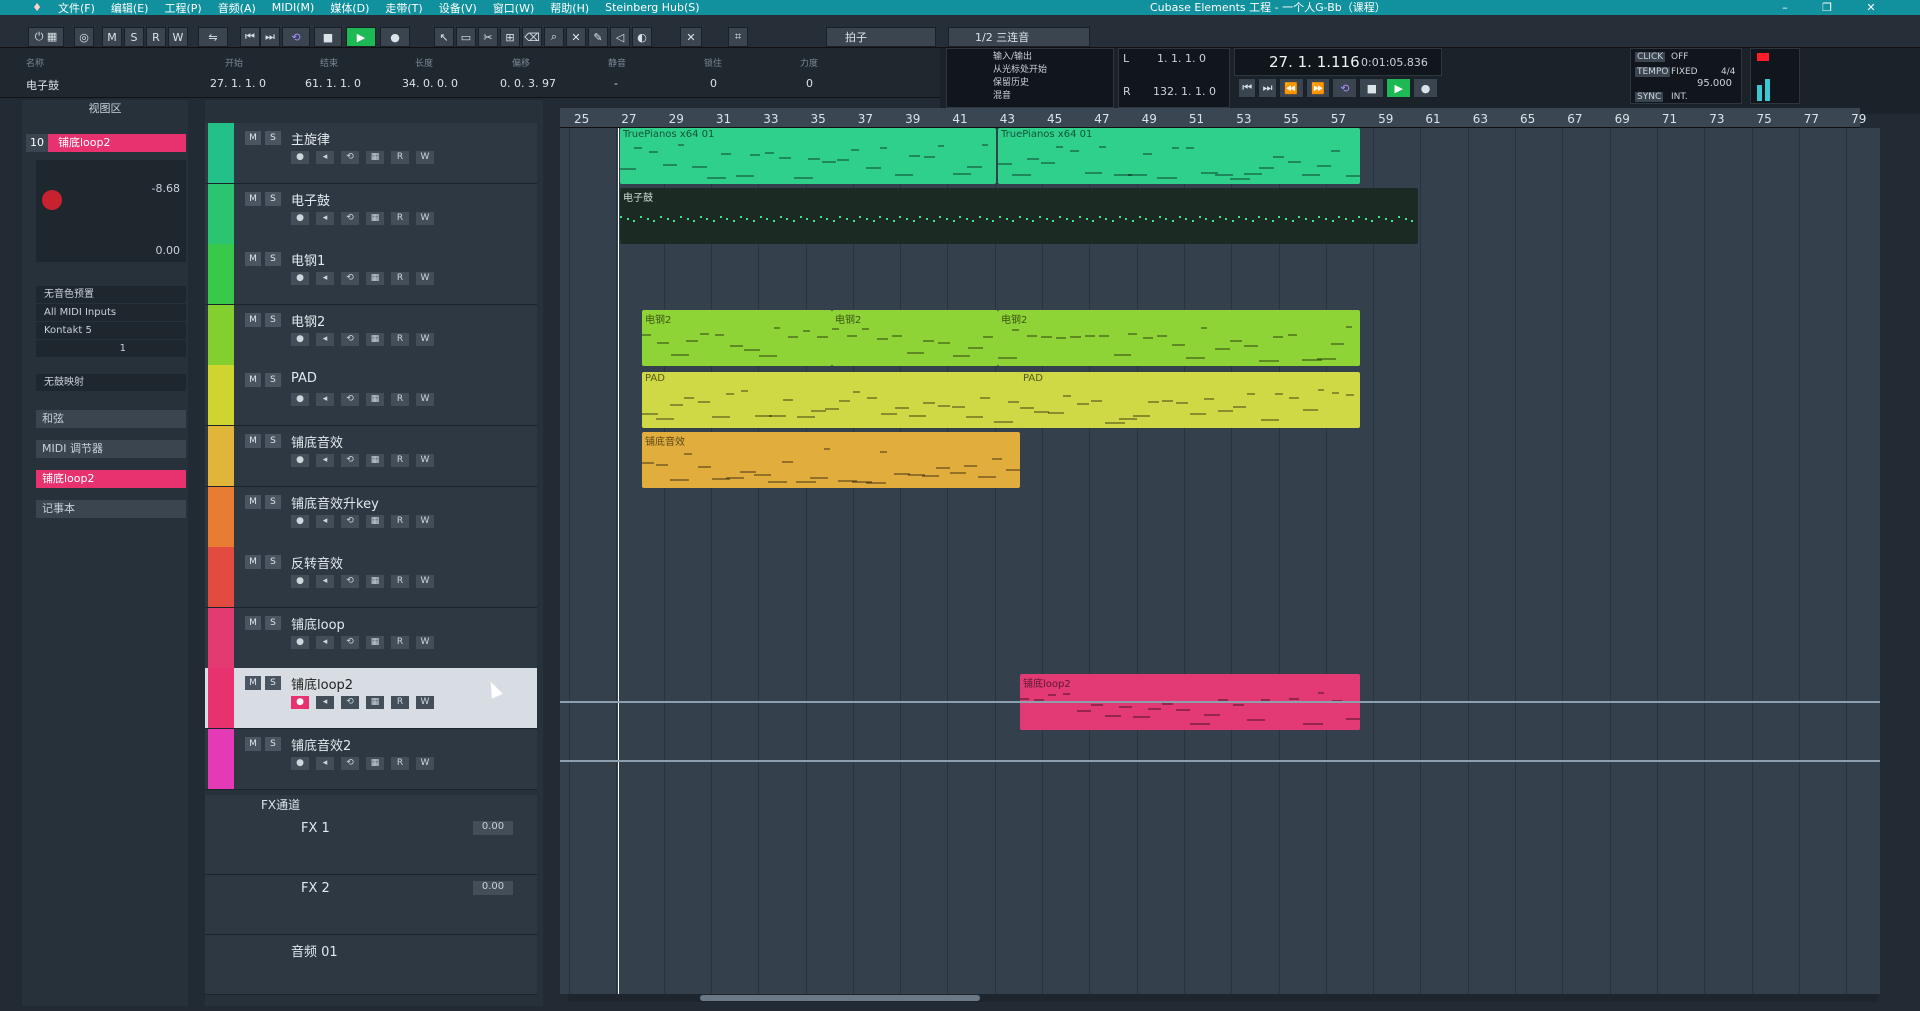 This screenshot has height=1011, width=1920. I want to click on horizontal-scrollbar, so click(1223, 998).